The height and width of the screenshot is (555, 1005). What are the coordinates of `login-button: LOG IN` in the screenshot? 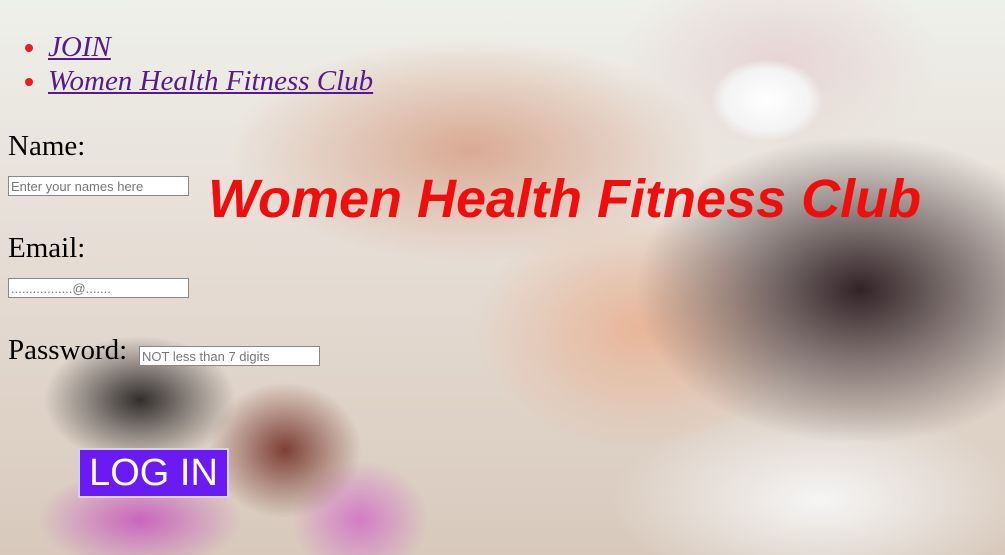 It's located at (153, 473).